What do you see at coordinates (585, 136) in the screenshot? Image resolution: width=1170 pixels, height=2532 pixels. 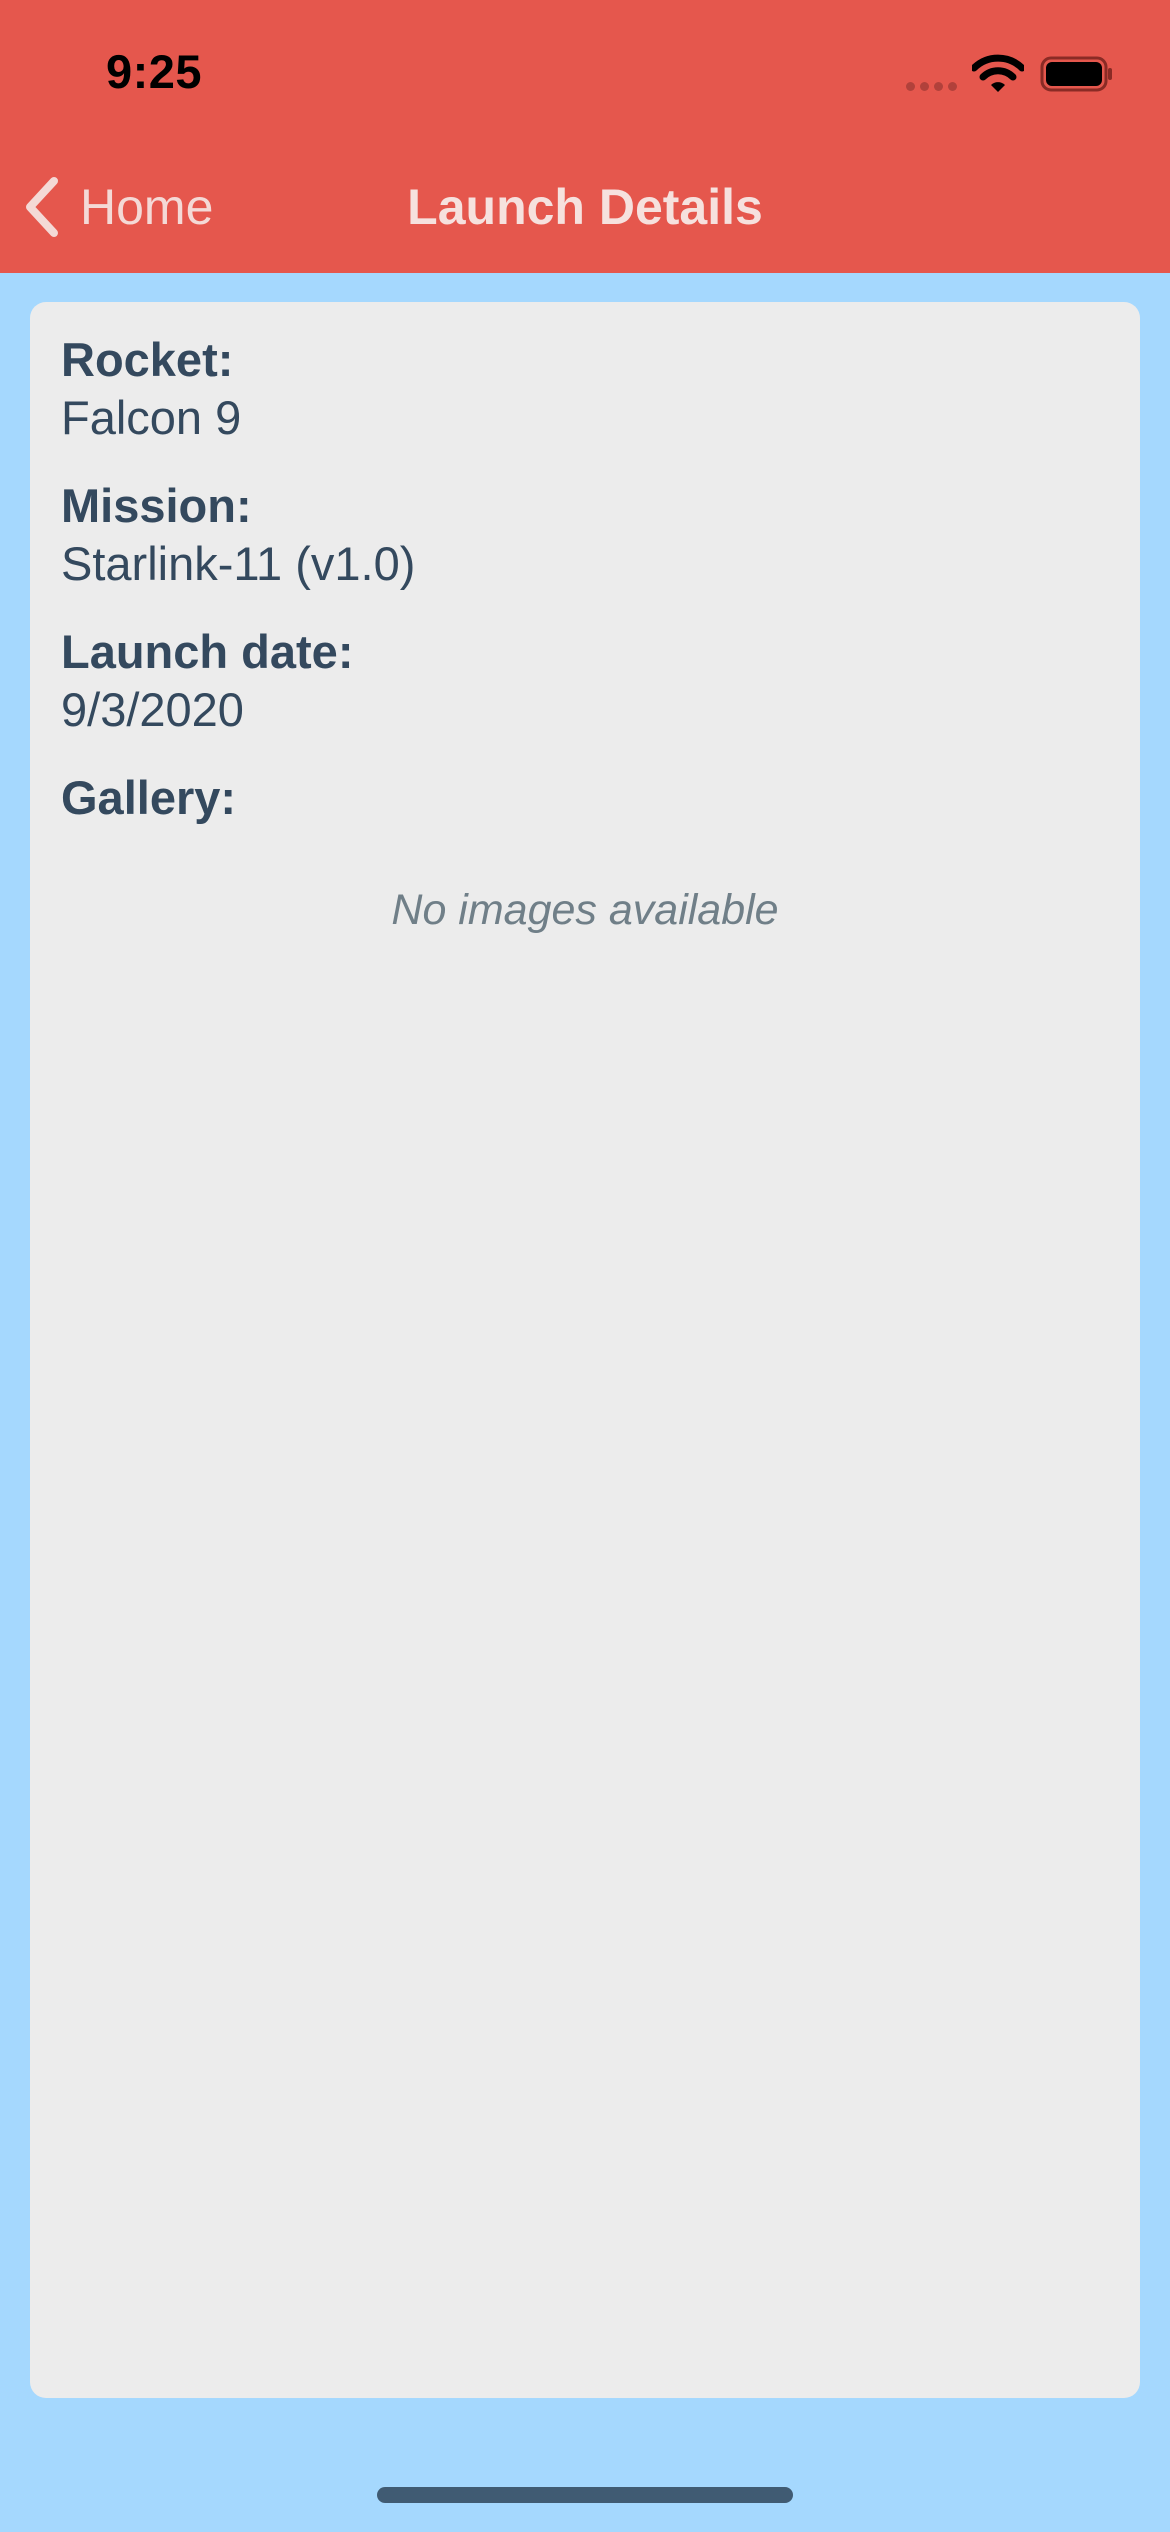 I see `app-header: 9:25 Home Launch Details` at bounding box center [585, 136].